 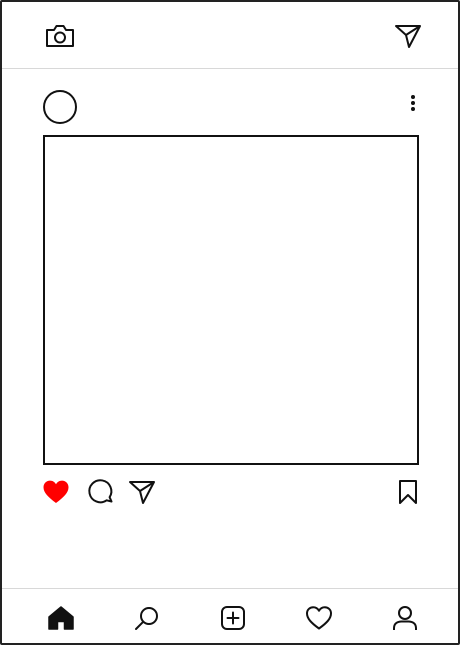 What do you see at coordinates (142, 492) in the screenshot?
I see `share-send-icon` at bounding box center [142, 492].